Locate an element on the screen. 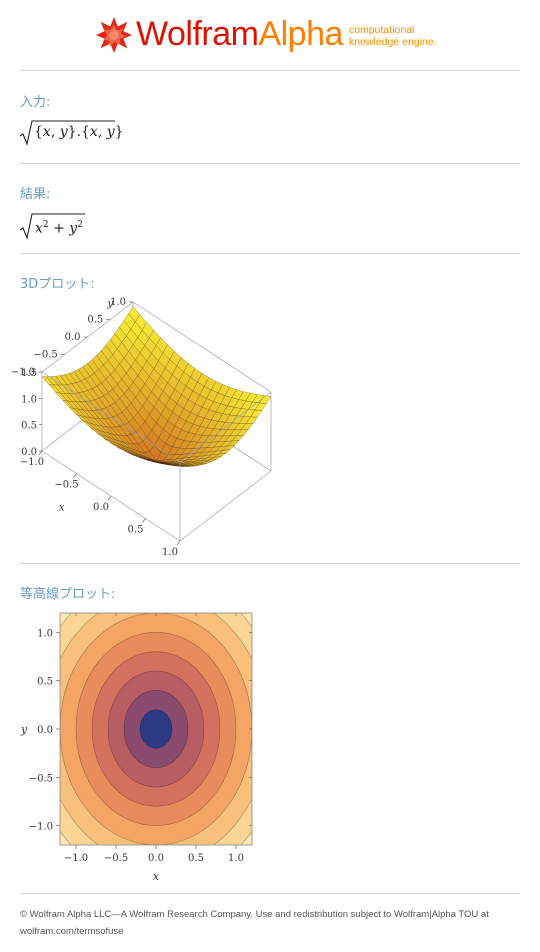 The image size is (540, 952). brand-tagline: computational knowledge engine. is located at coordinates (393, 36).